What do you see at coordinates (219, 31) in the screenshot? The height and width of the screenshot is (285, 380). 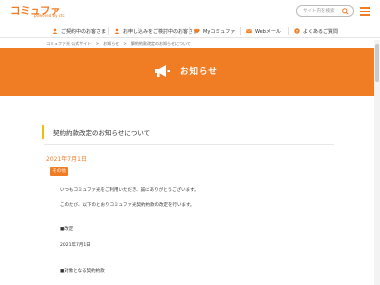 I see `nav-label: Myコミュファ` at bounding box center [219, 31].